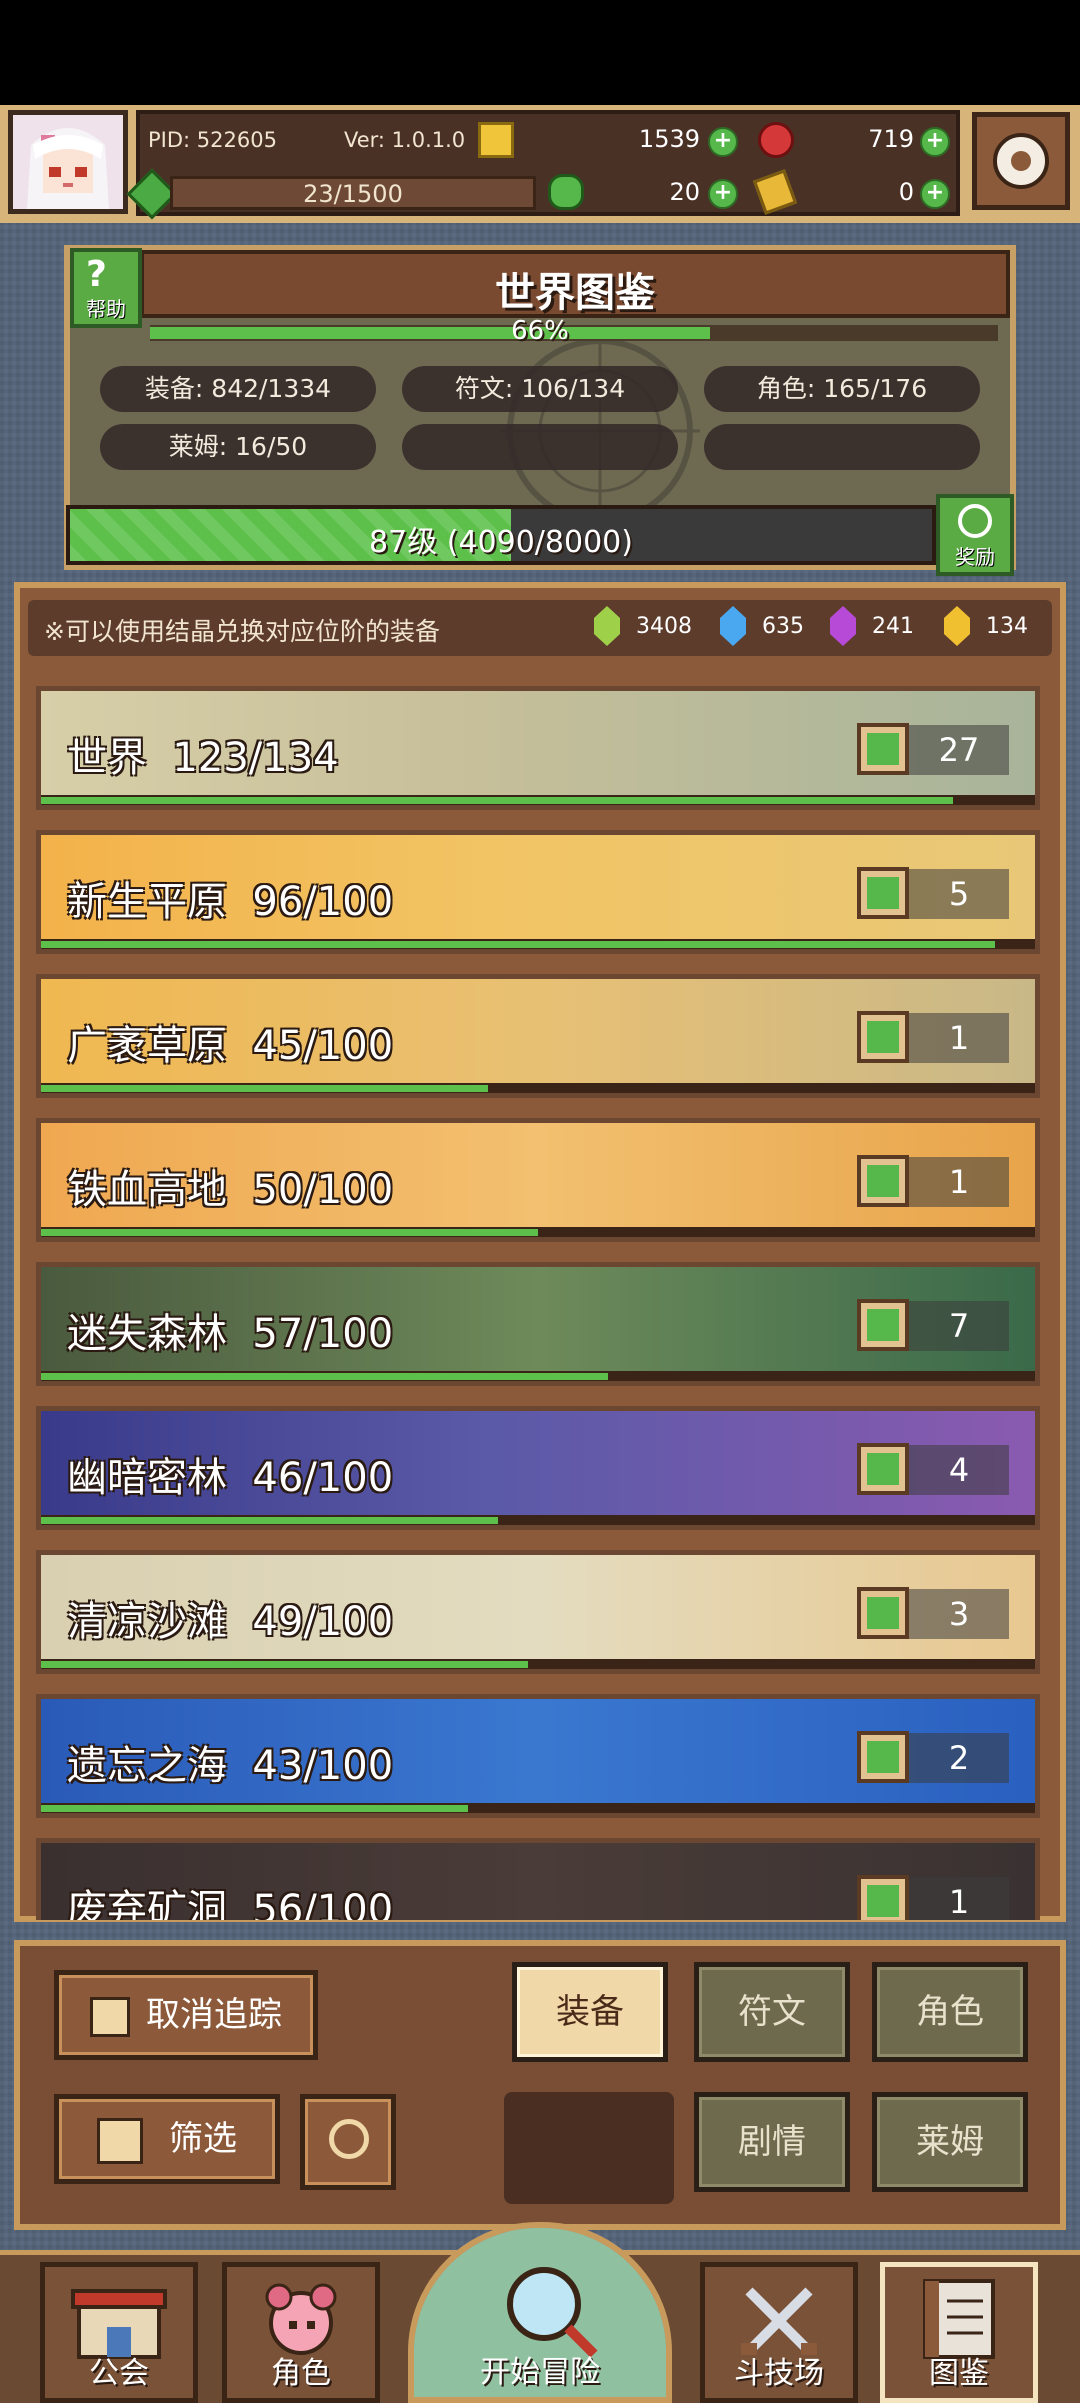 The height and width of the screenshot is (2403, 1080). I want to click on region-row: 广袤草原 45/100 1, so click(538, 1036).